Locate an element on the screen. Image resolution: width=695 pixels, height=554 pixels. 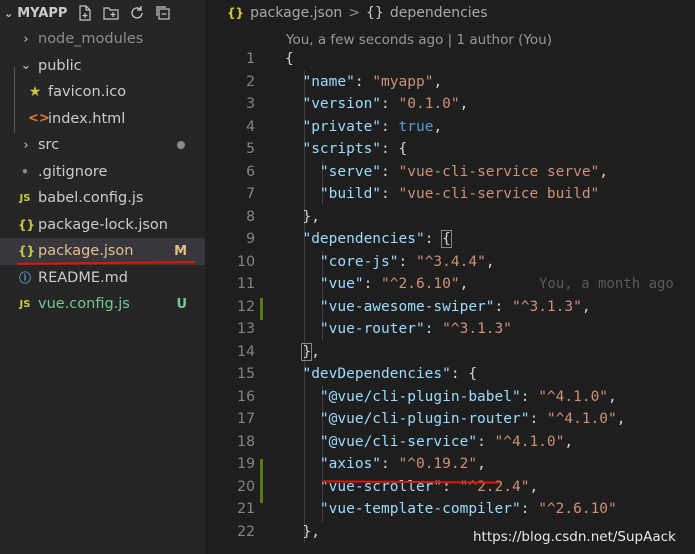
tree-item-vue-config: JS vue.config.js U is located at coordinates (102, 304).